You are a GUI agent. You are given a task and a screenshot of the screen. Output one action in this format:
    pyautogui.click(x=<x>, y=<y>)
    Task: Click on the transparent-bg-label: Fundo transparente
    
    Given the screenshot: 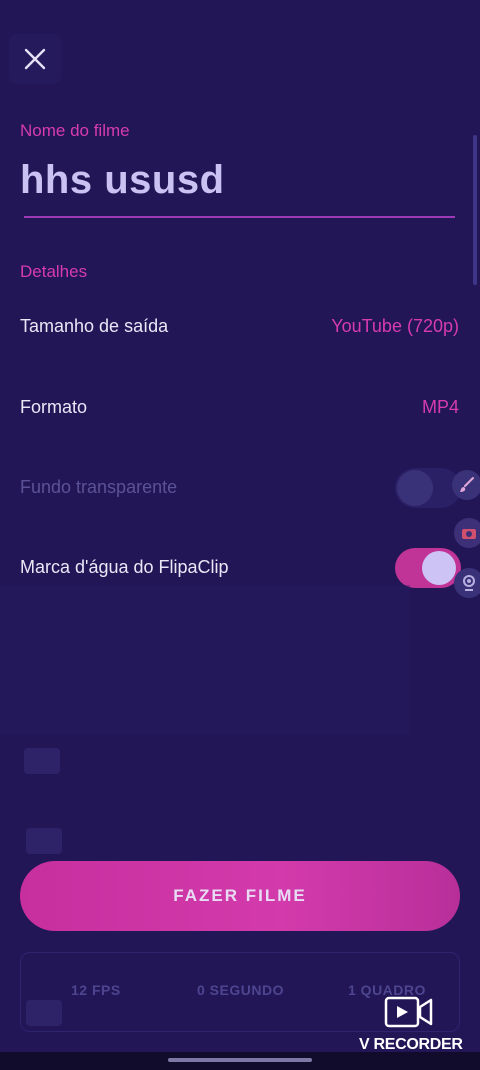 What is the action you would take?
    pyautogui.click(x=99, y=487)
    